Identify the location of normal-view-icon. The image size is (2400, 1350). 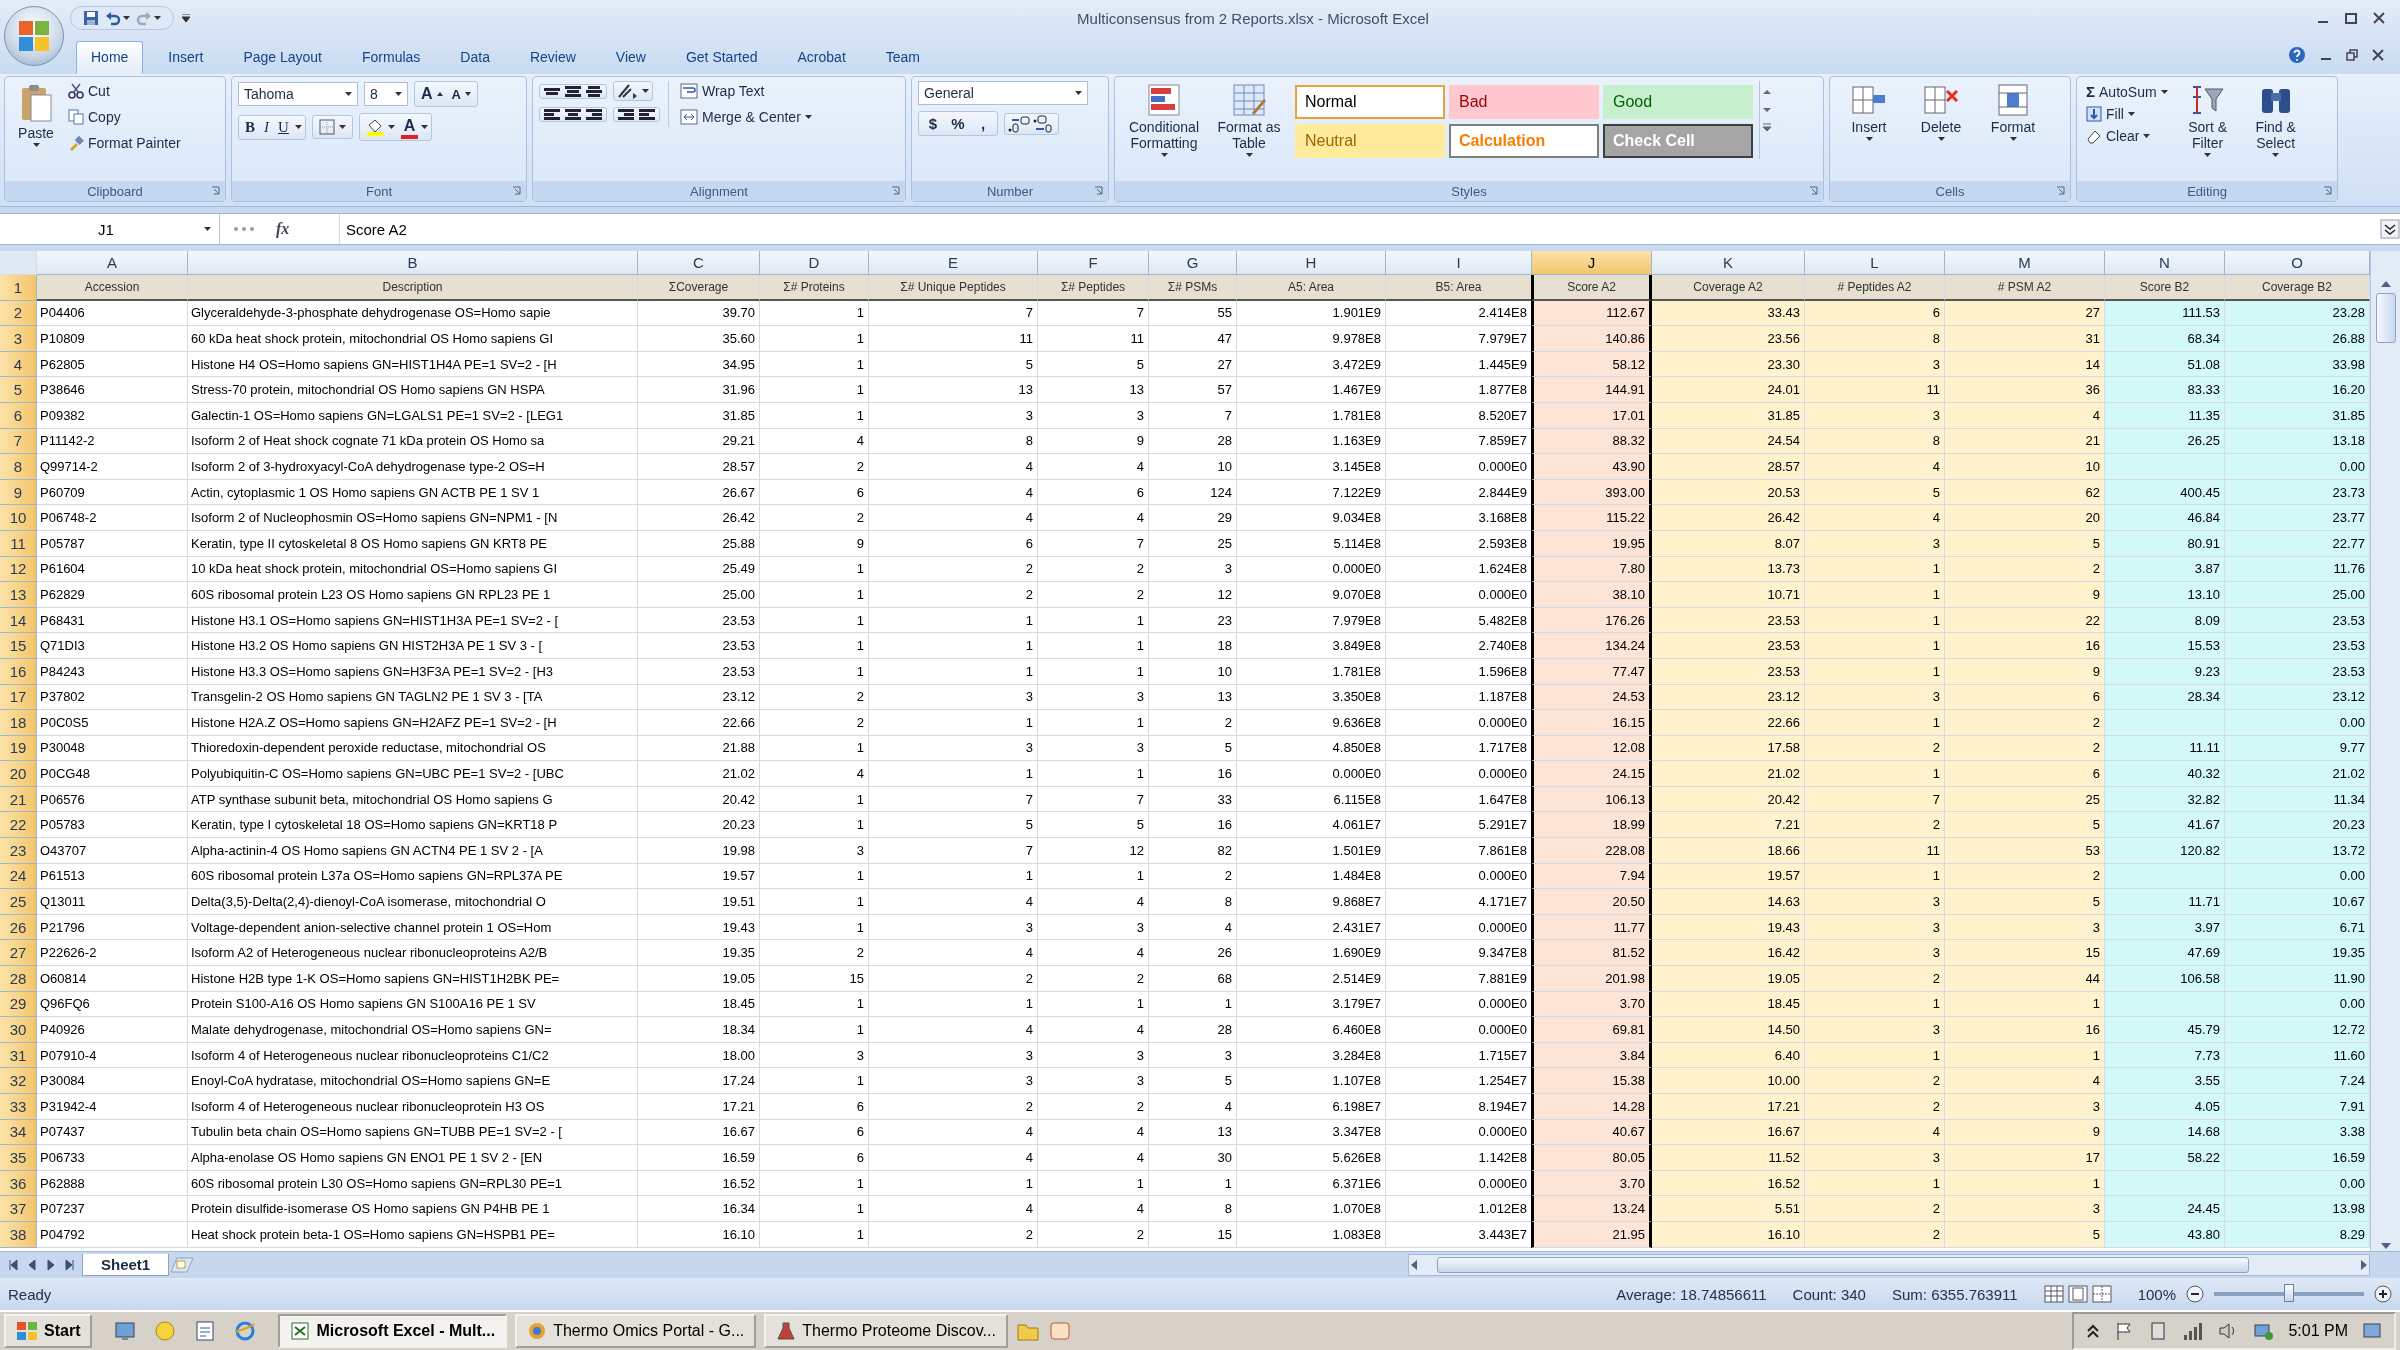
(2053, 1294).